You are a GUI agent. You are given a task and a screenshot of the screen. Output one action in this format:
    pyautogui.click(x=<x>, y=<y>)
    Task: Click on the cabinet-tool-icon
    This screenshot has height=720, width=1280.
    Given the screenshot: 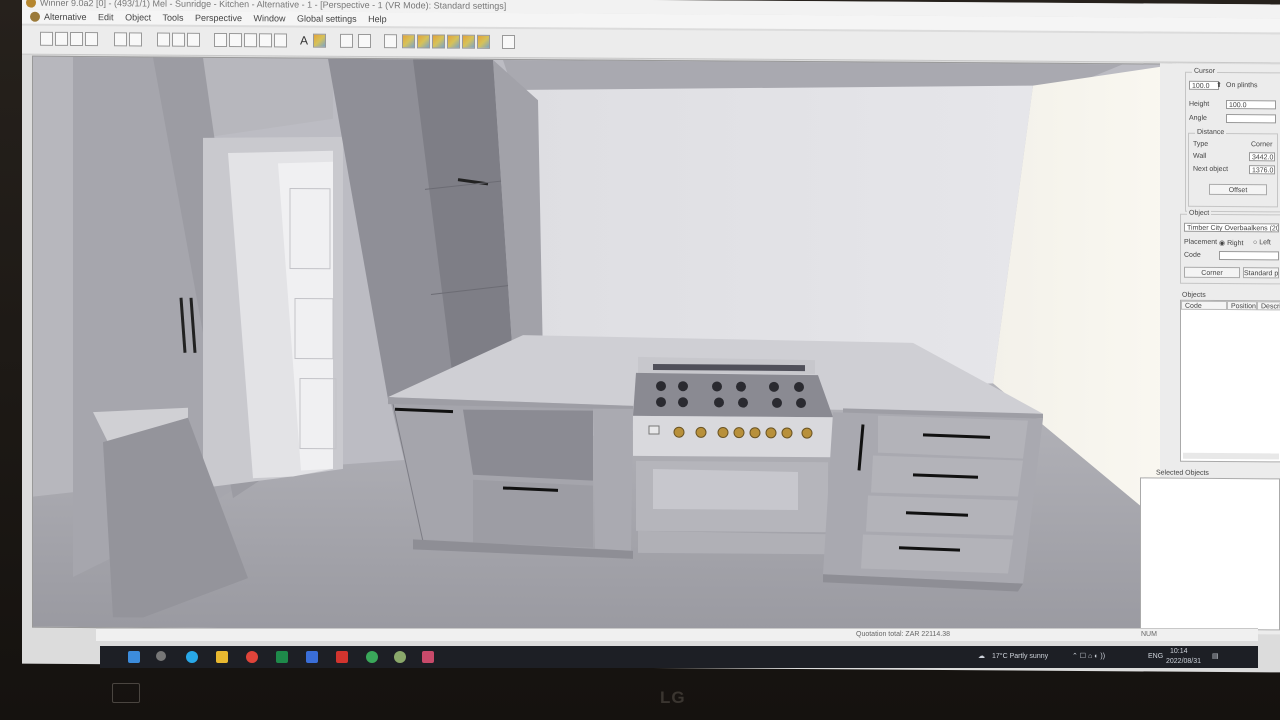 What is the action you would take?
    pyautogui.click(x=76, y=39)
    